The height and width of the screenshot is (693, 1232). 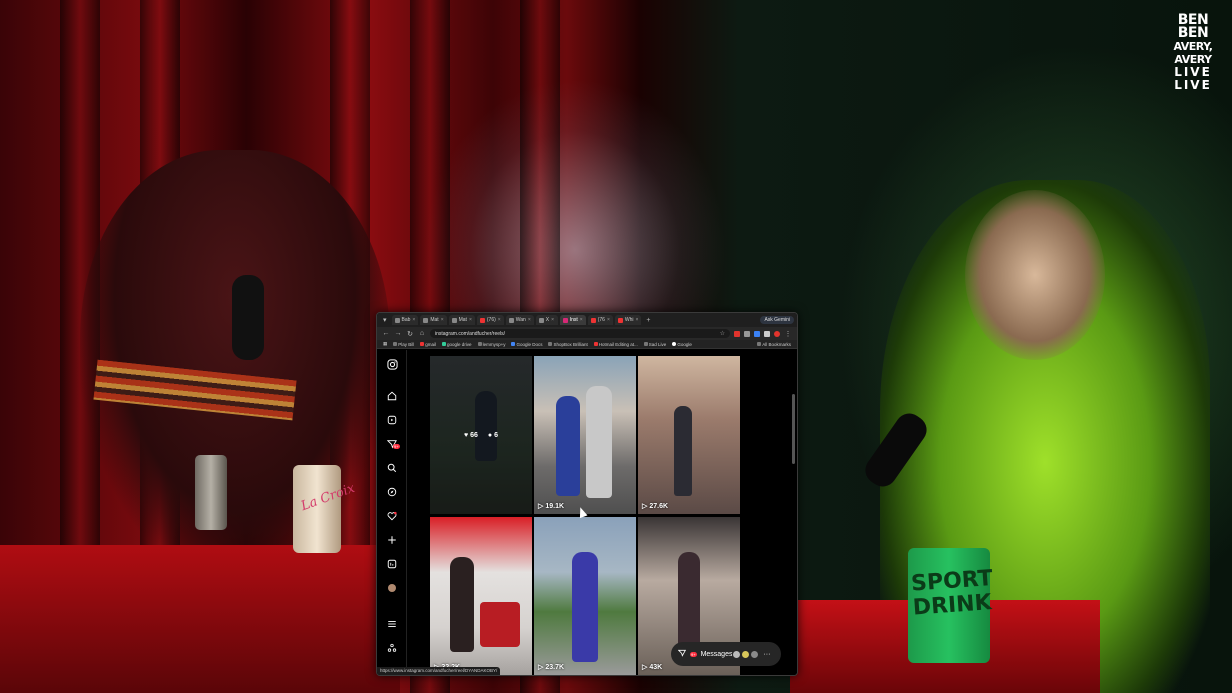 What do you see at coordinates (386, 333) in the screenshot?
I see `back-icon: ←` at bounding box center [386, 333].